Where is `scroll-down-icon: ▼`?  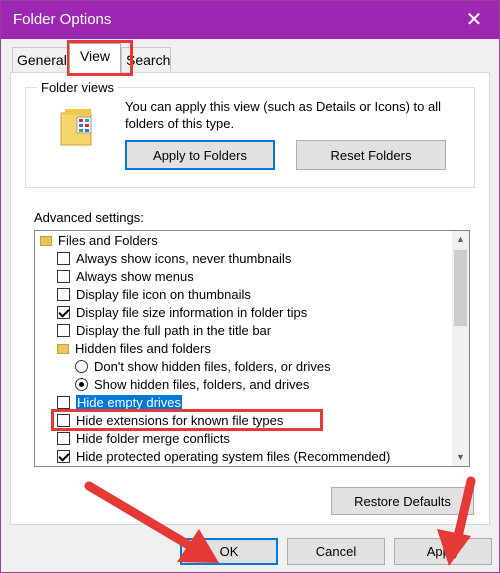 scroll-down-icon: ▼ is located at coordinates (460, 457).